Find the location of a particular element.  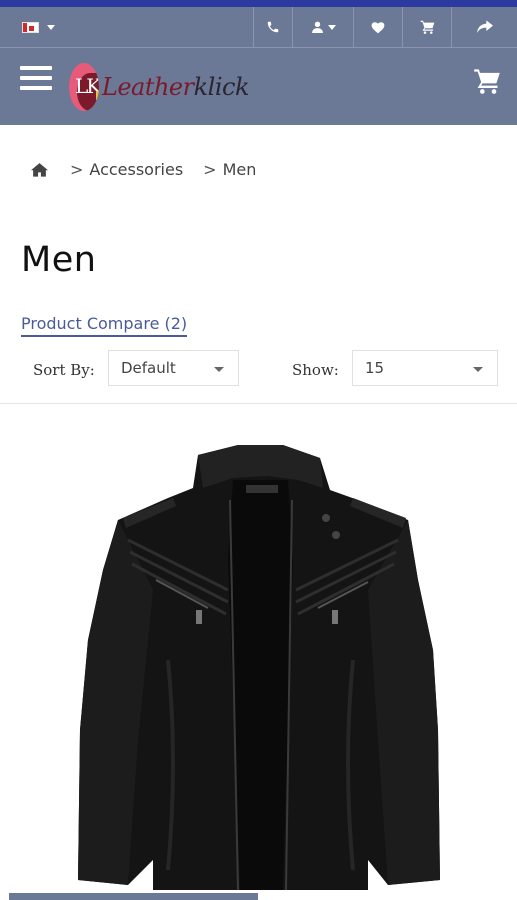

sort-select: Default is located at coordinates (173, 368).